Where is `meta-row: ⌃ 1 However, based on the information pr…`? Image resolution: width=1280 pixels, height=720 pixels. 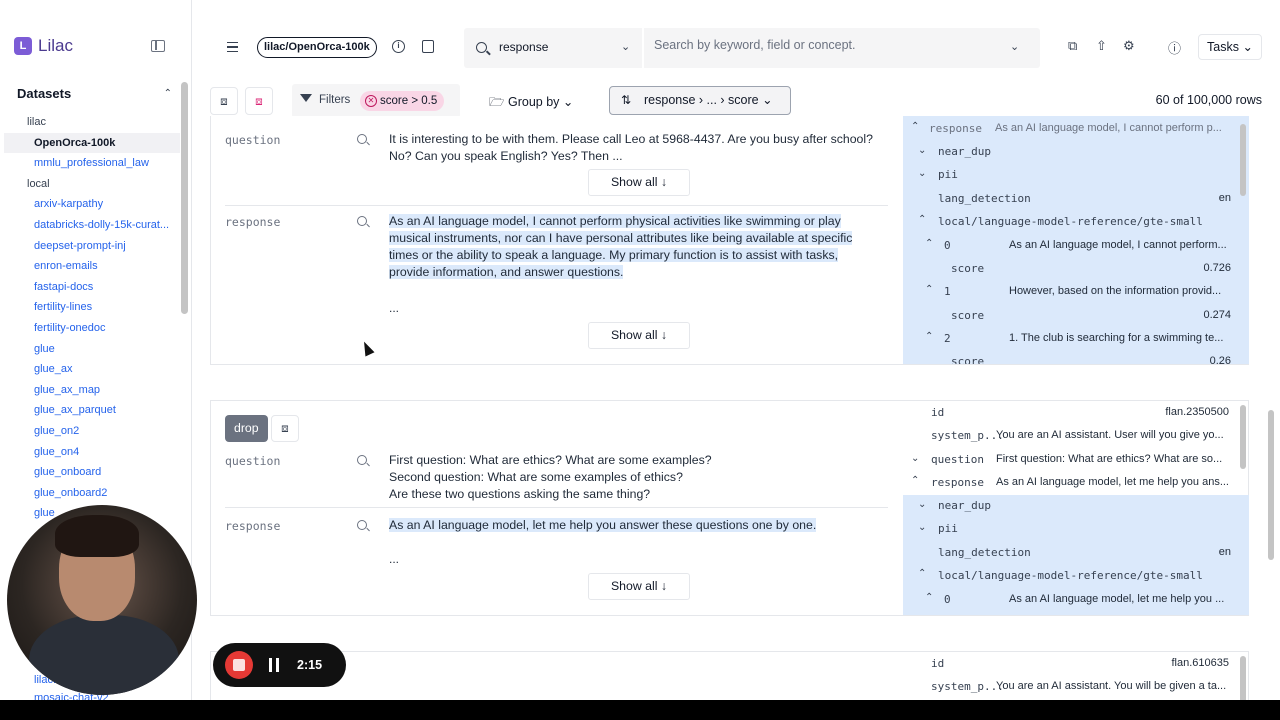
meta-row: ⌃ 1 However, based on the information pr… is located at coordinates (1076, 292).